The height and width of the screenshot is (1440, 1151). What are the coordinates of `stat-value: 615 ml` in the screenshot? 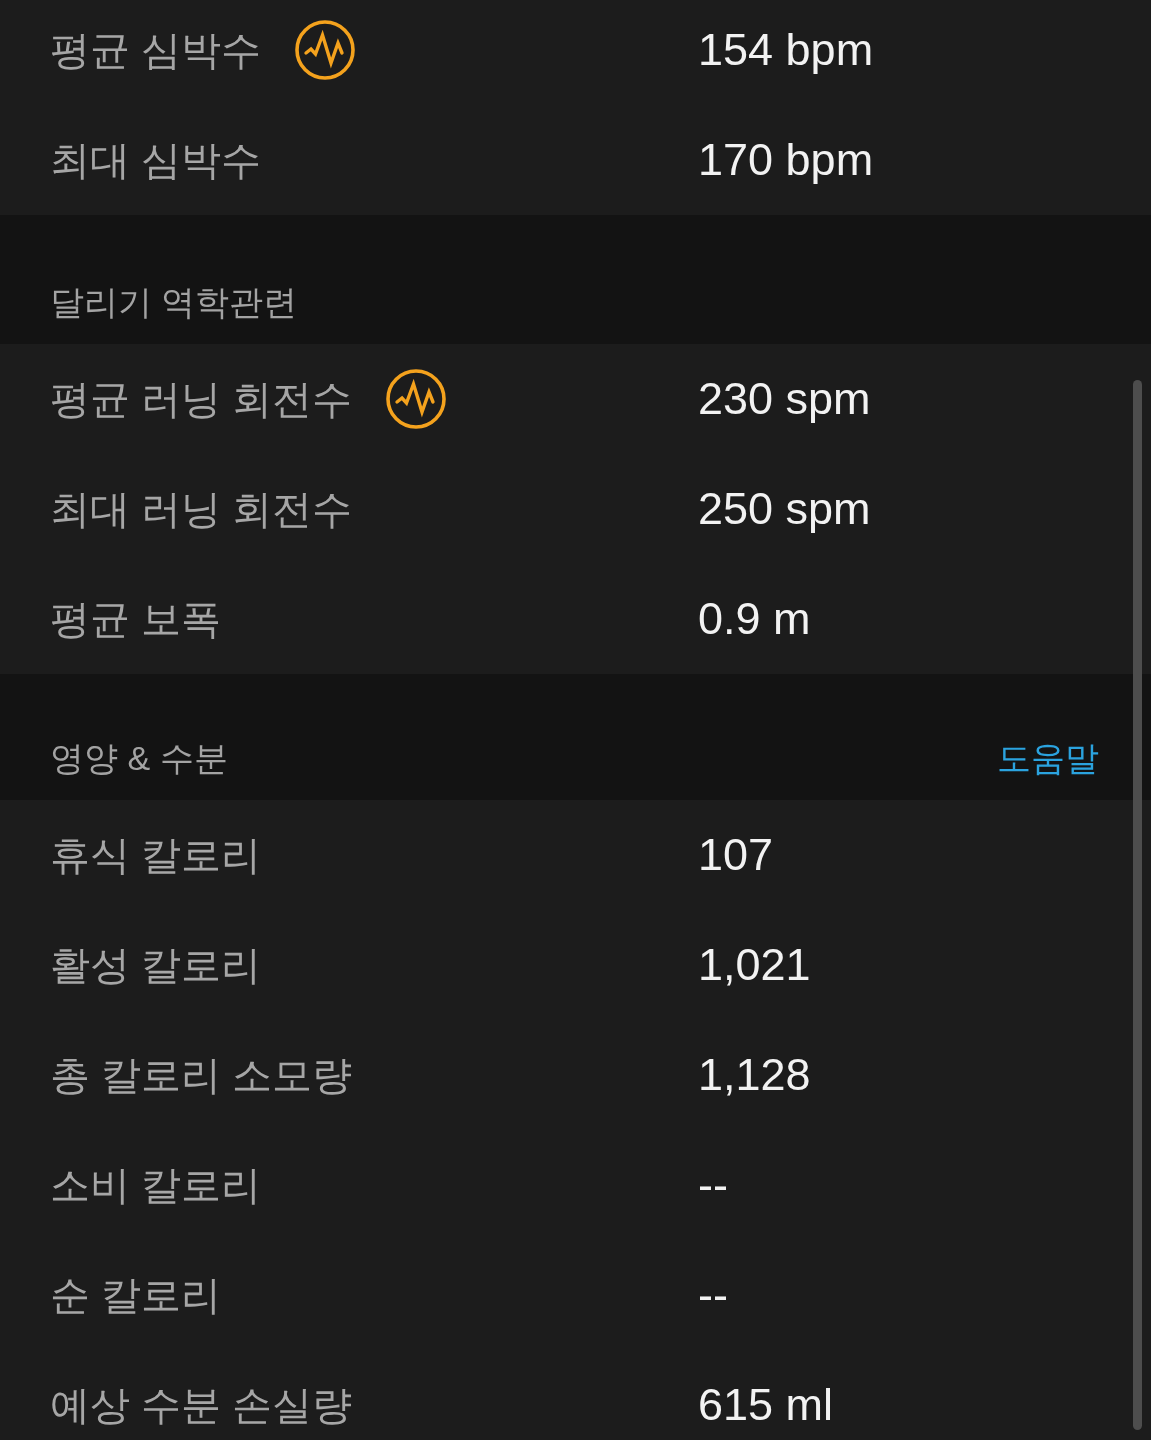 It's located at (766, 1404).